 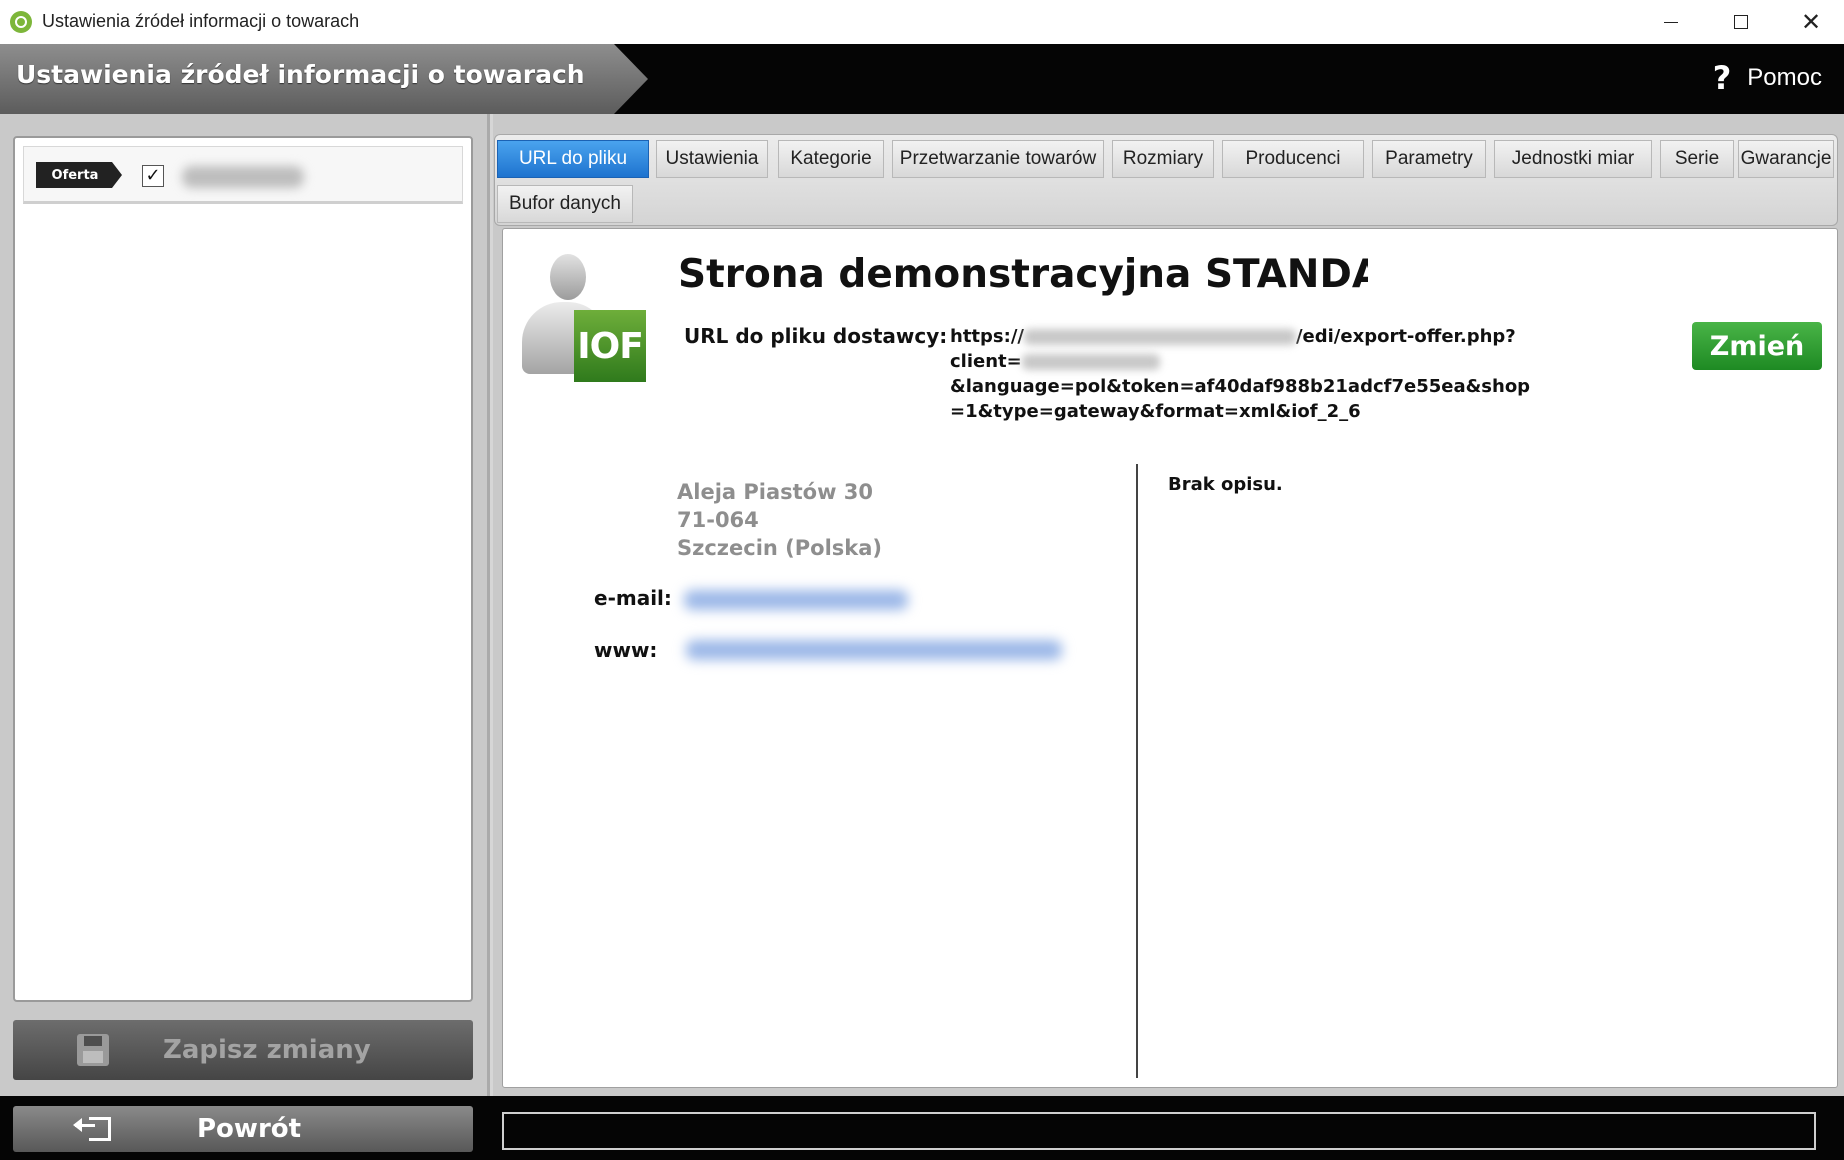 I want to click on redacted-source-name, so click(x=243, y=177).